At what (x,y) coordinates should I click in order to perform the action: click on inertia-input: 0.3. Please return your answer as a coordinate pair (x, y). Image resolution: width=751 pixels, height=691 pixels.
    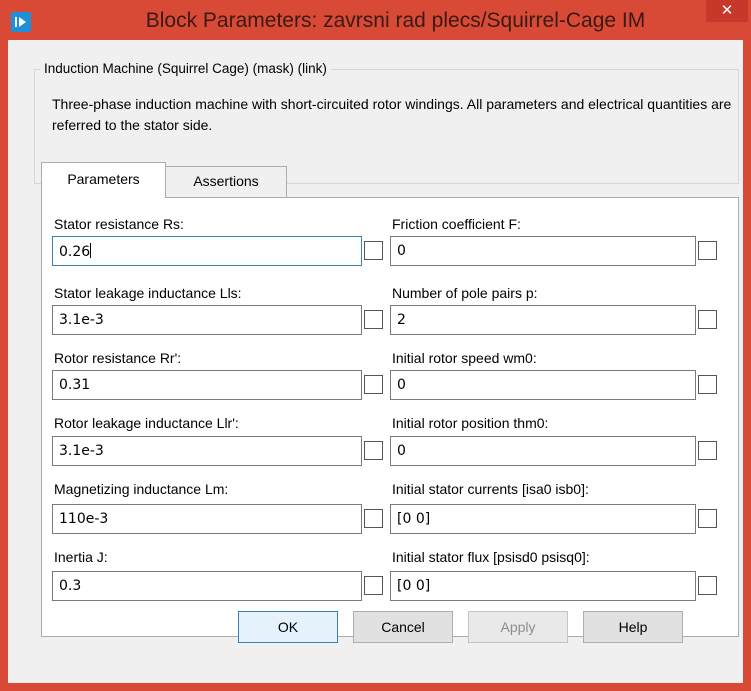
    Looking at the image, I should click on (207, 586).